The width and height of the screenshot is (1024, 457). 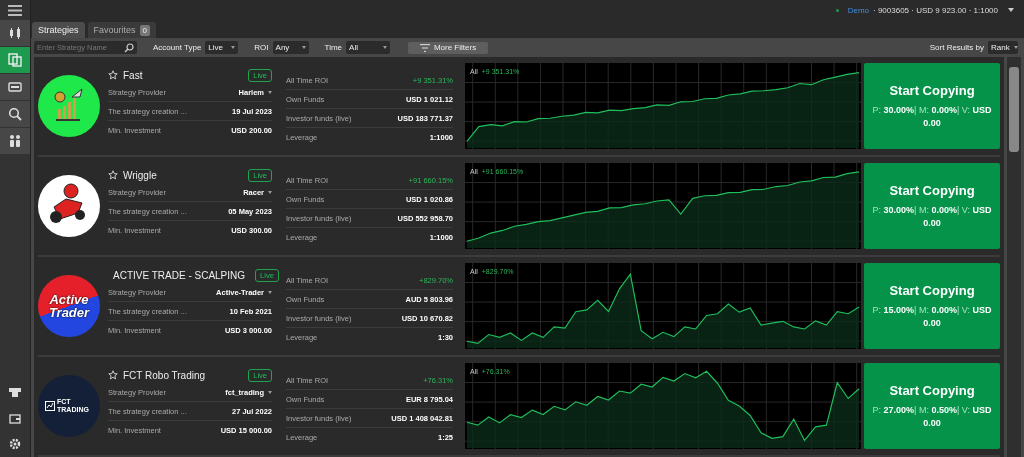 I want to click on chart-icon, so click(x=50, y=406).